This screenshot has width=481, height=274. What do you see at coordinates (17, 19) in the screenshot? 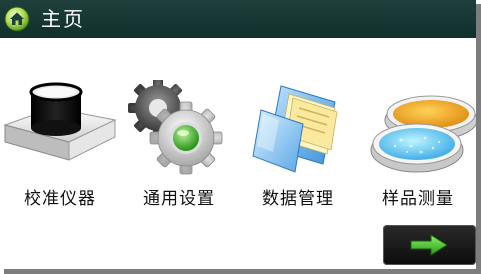
I see `home-icon` at bounding box center [17, 19].